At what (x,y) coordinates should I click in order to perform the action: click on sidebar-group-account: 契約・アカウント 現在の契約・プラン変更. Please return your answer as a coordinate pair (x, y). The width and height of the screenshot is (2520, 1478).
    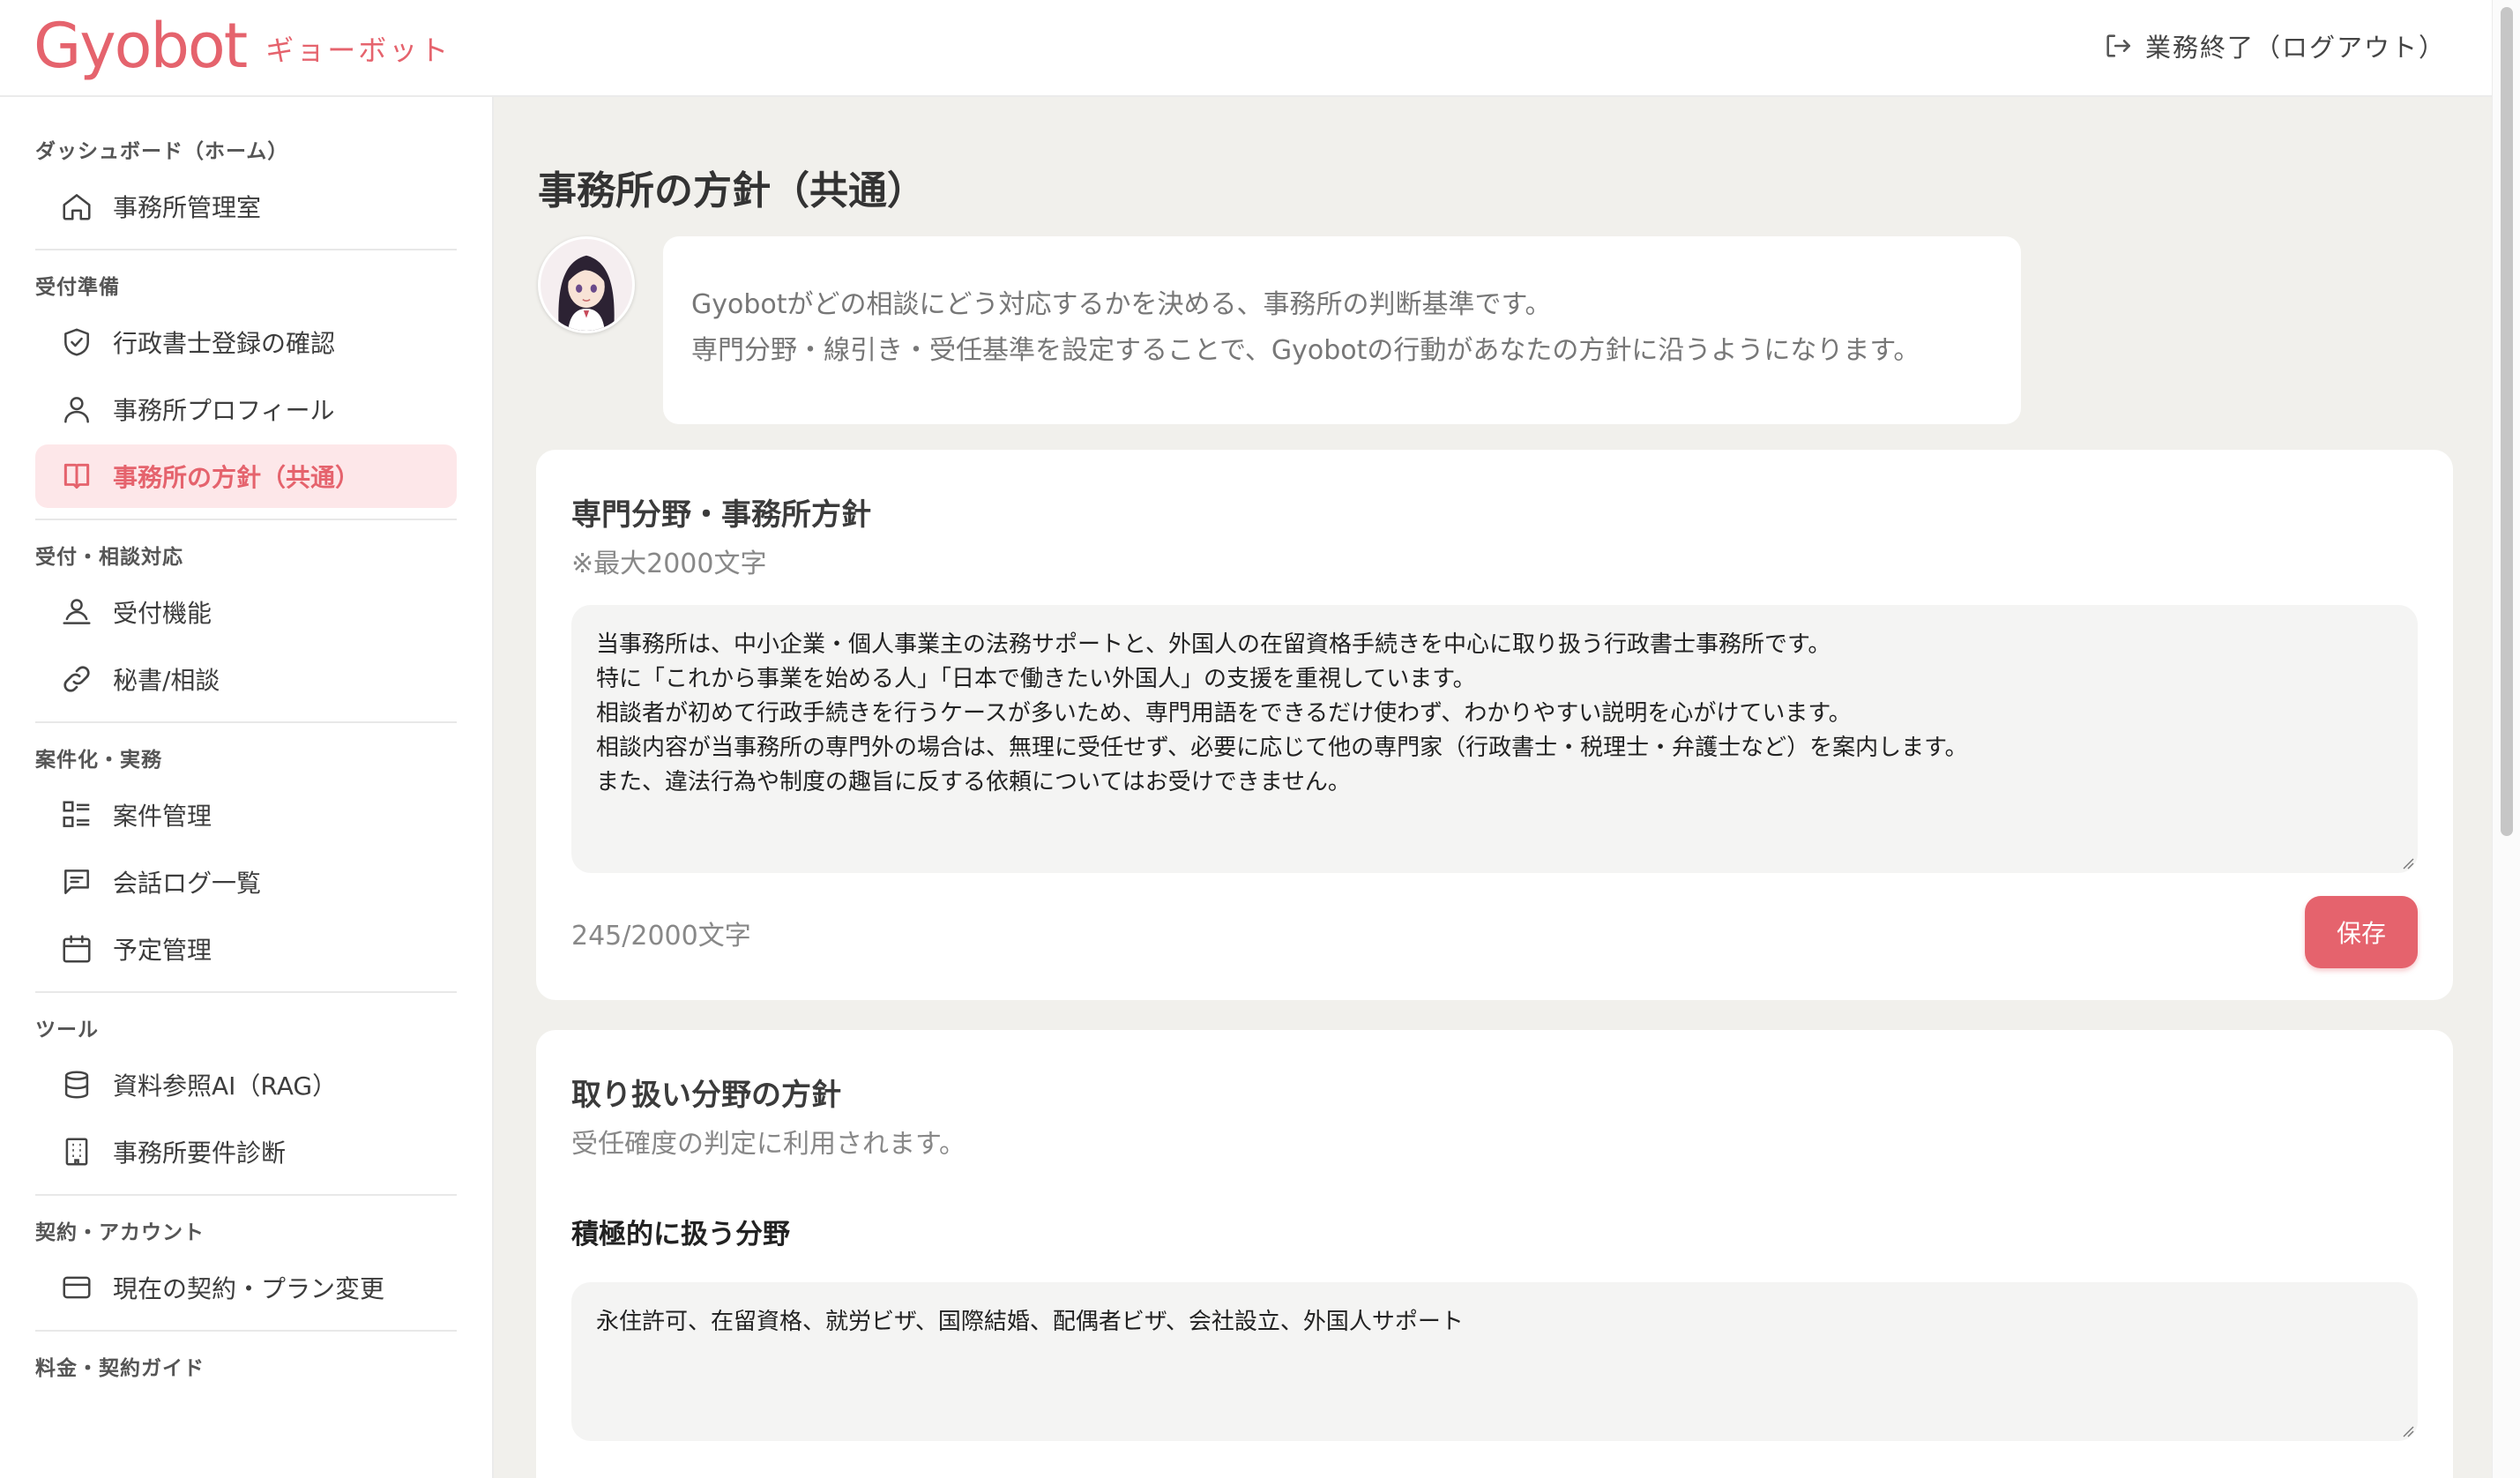
    Looking at the image, I should click on (246, 1266).